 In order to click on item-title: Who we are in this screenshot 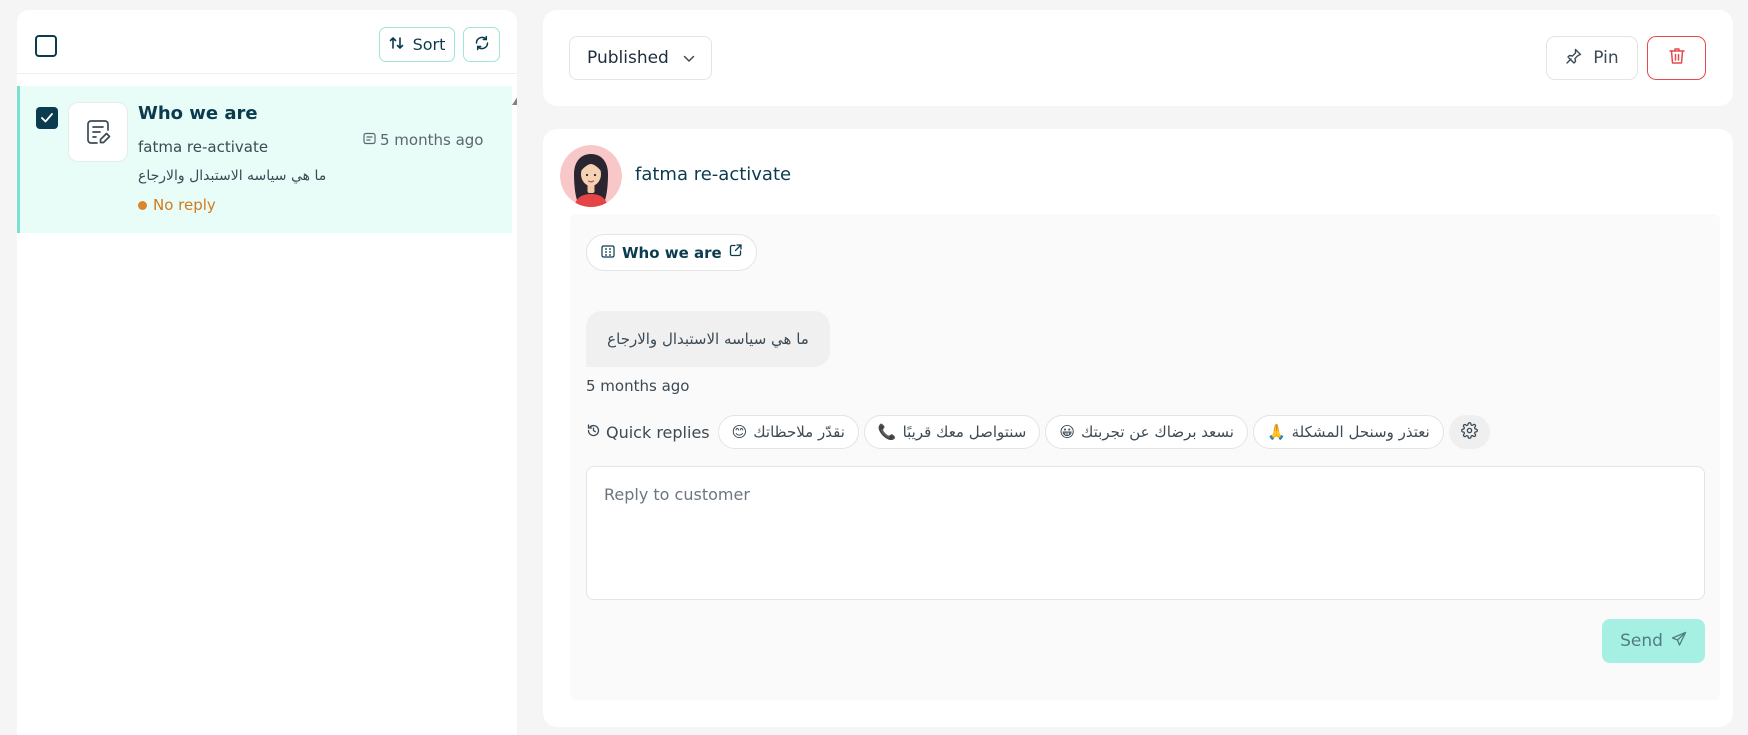, I will do `click(198, 113)`.